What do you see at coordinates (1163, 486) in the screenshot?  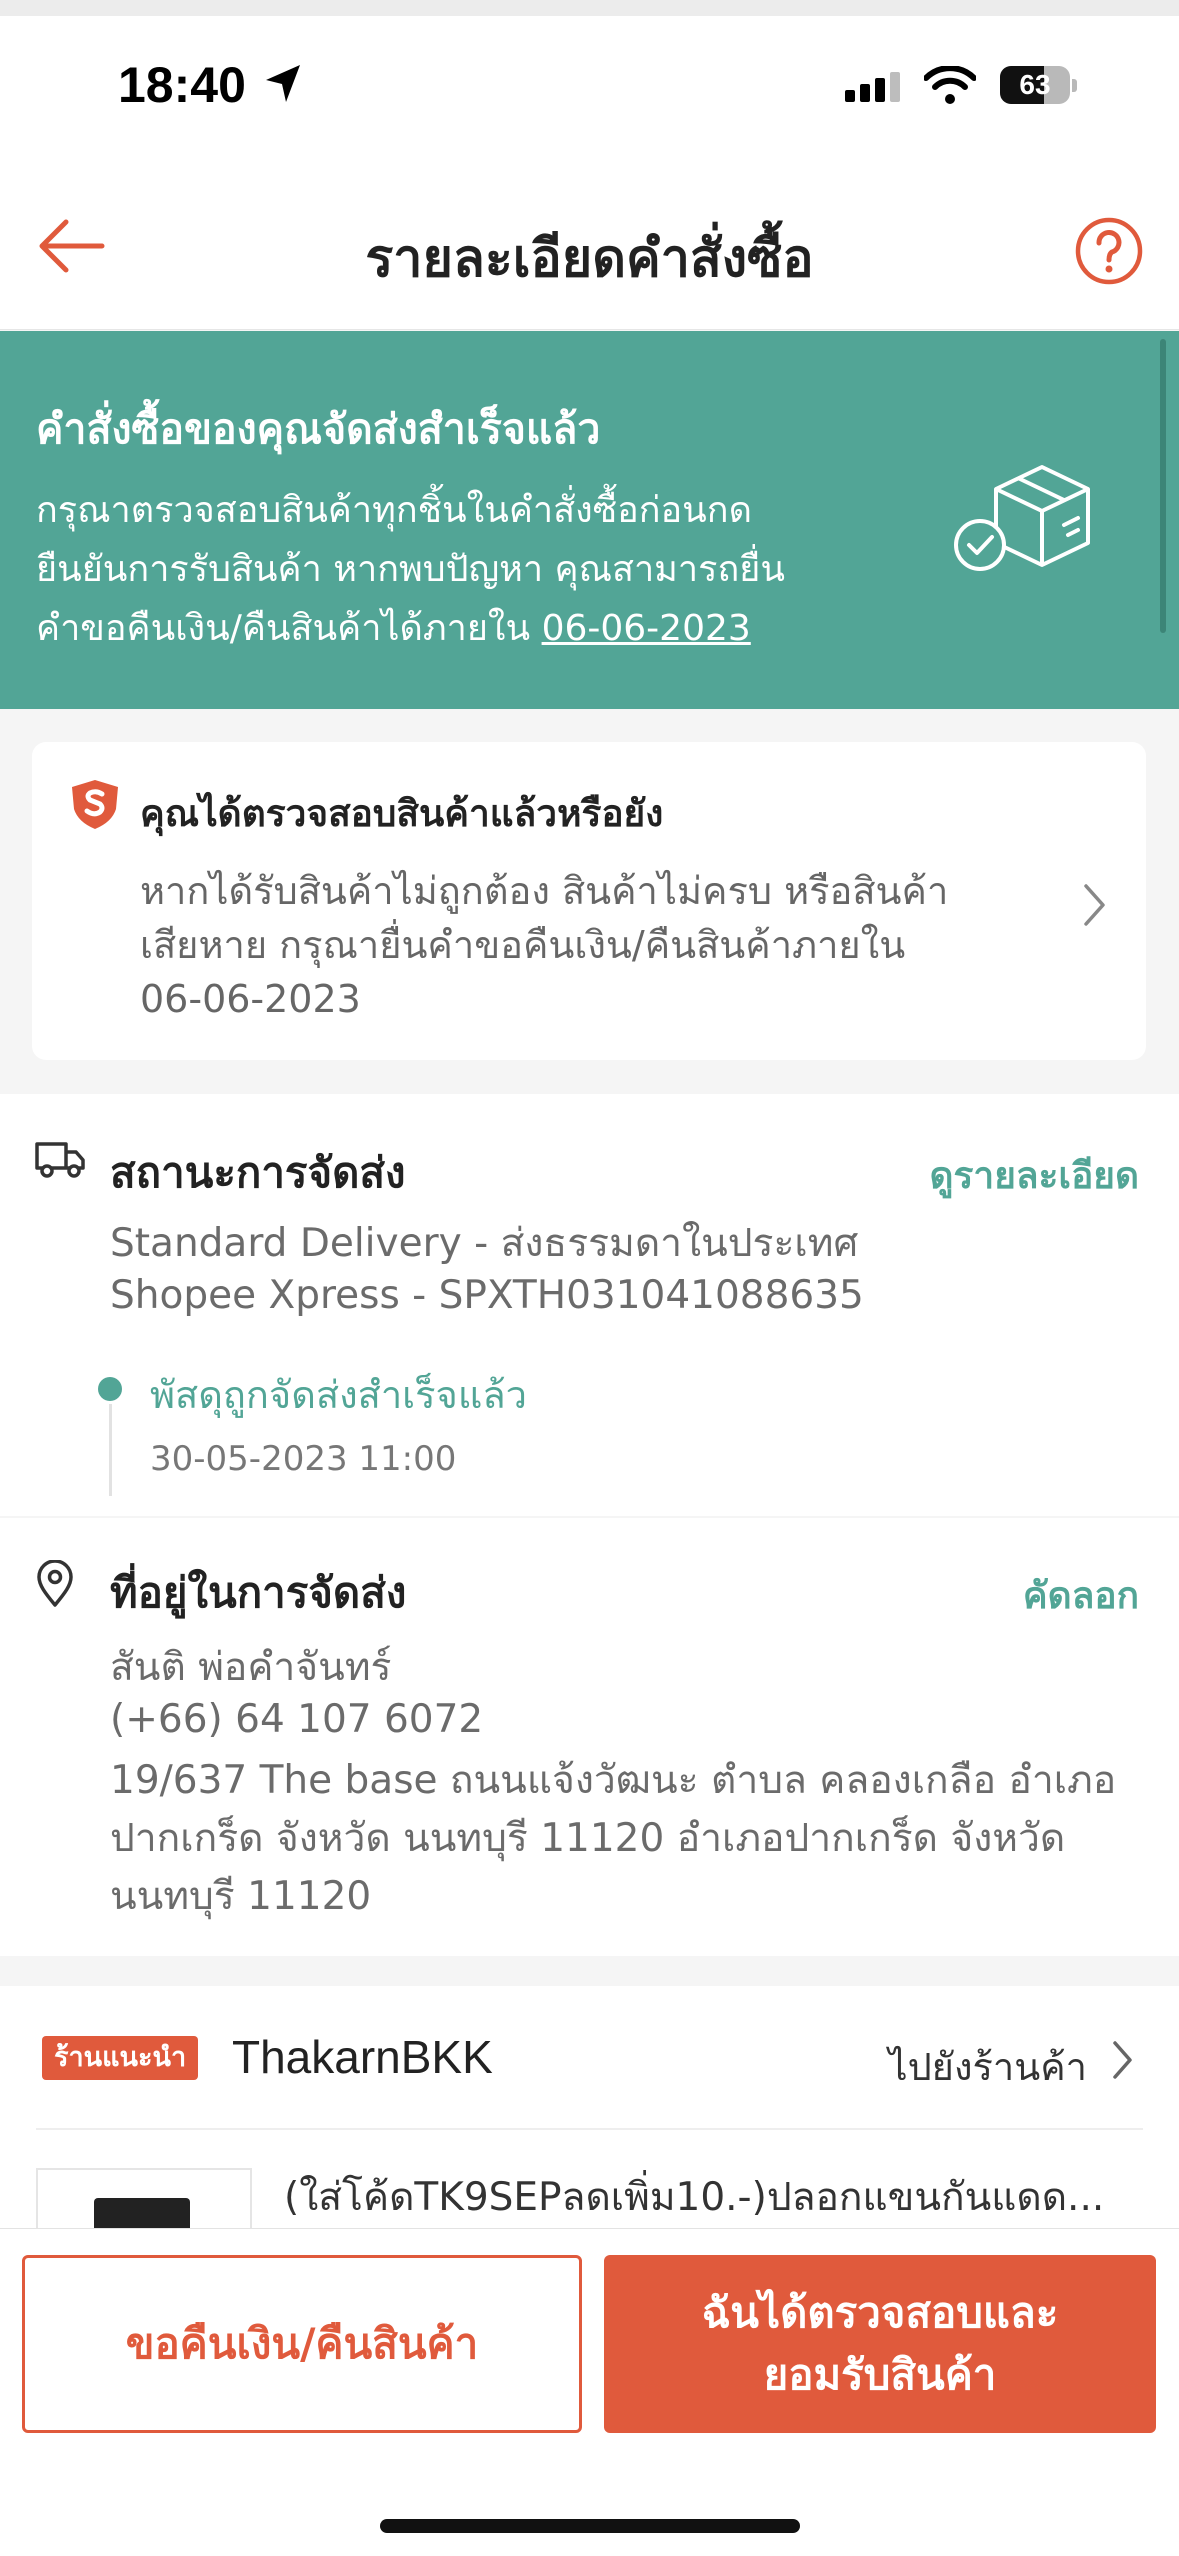 I see `scroll-indicator` at bounding box center [1163, 486].